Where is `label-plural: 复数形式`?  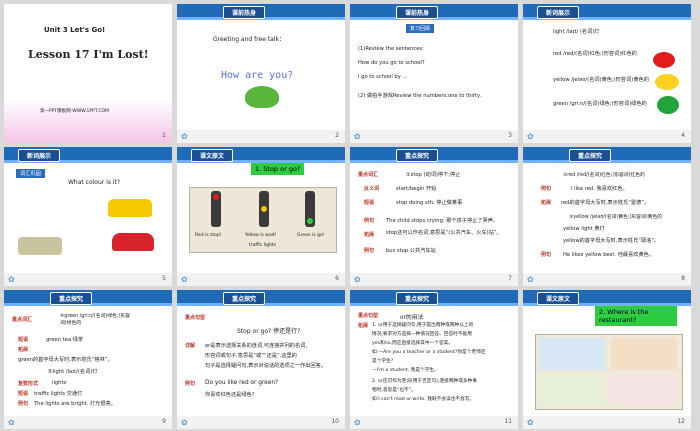 label-plural: 复数形式 is located at coordinates (28, 384).